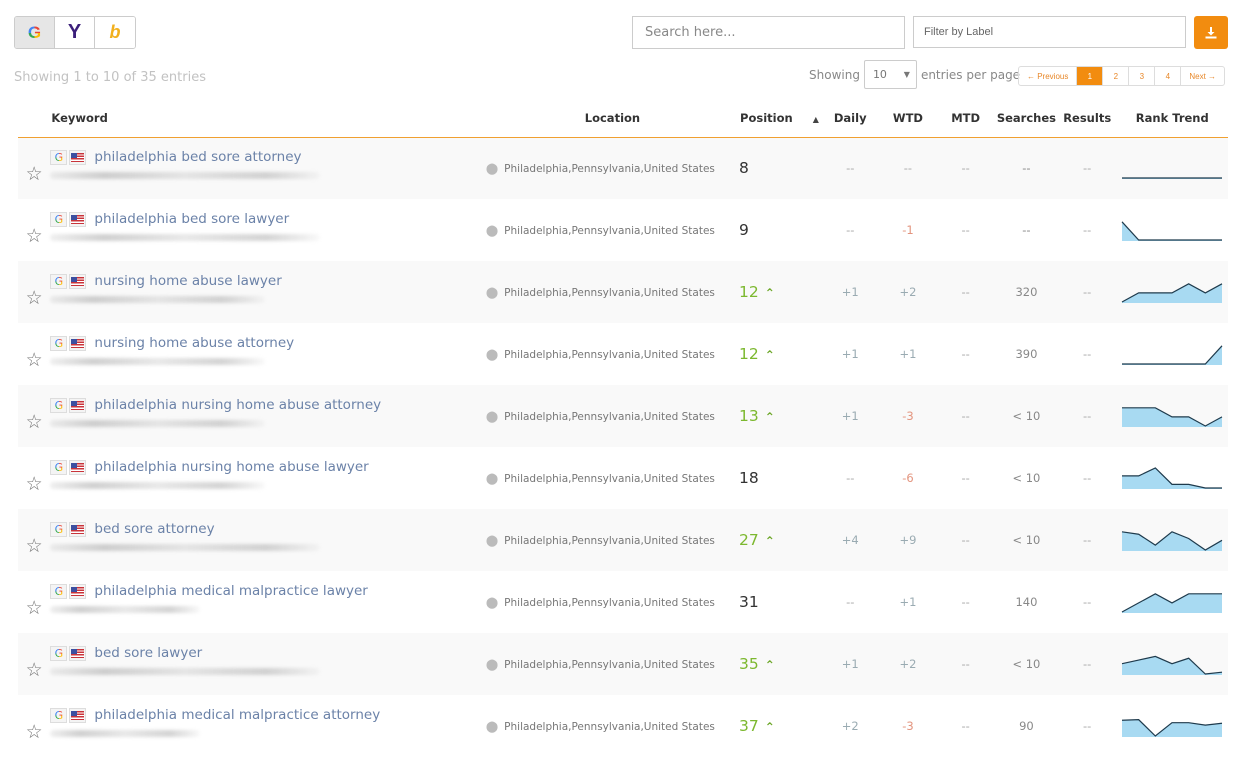 This screenshot has width=1243, height=769. What do you see at coordinates (1026, 664) in the screenshot?
I see `searches-value: < 10` at bounding box center [1026, 664].